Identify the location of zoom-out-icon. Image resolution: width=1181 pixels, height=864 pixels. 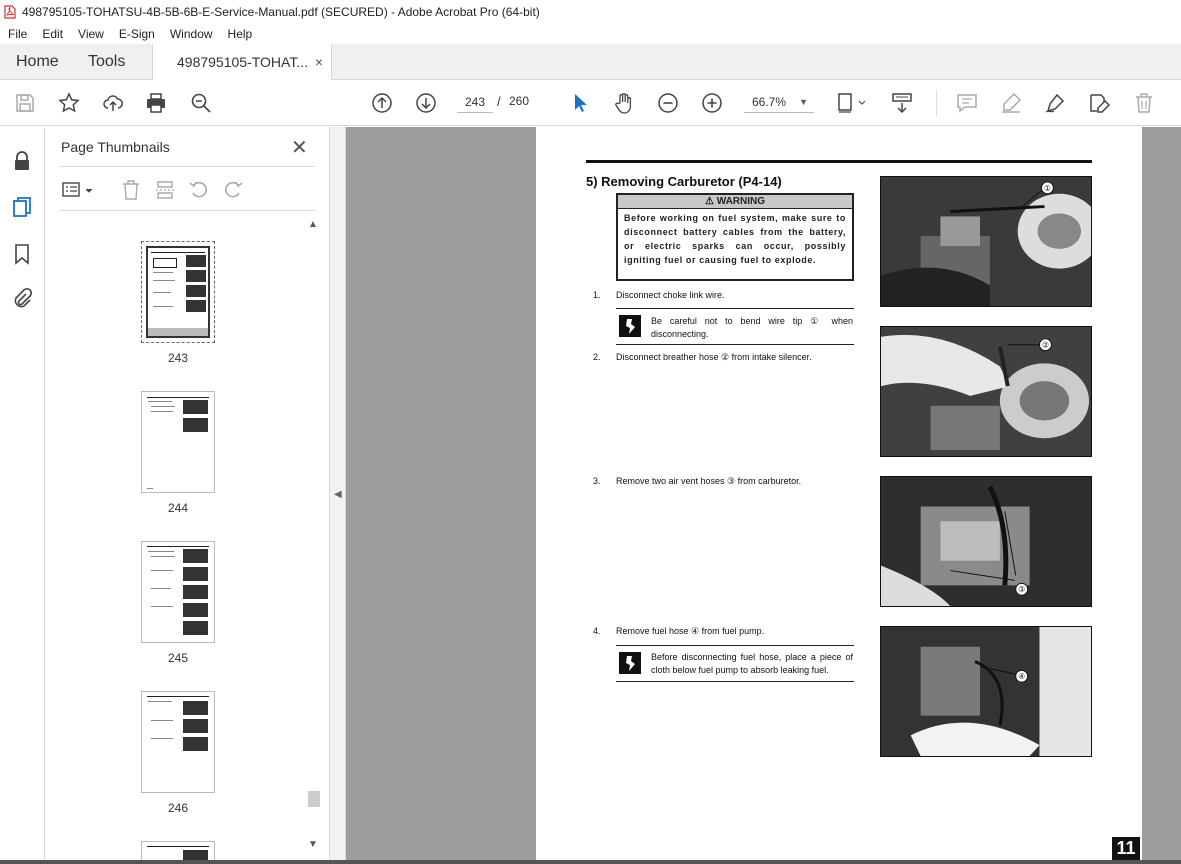
(668, 103).